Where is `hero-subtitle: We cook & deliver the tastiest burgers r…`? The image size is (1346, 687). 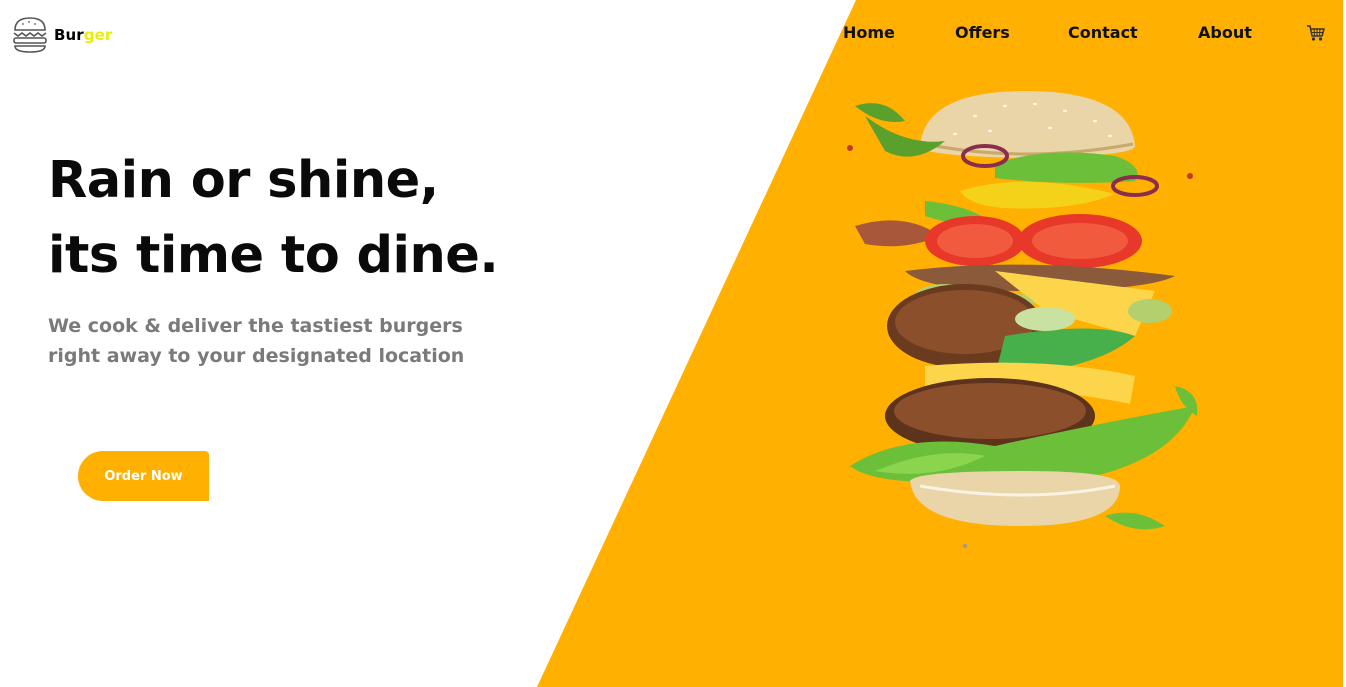
hero-subtitle: We cook & deliver the tastiest burgers r… is located at coordinates (256, 341).